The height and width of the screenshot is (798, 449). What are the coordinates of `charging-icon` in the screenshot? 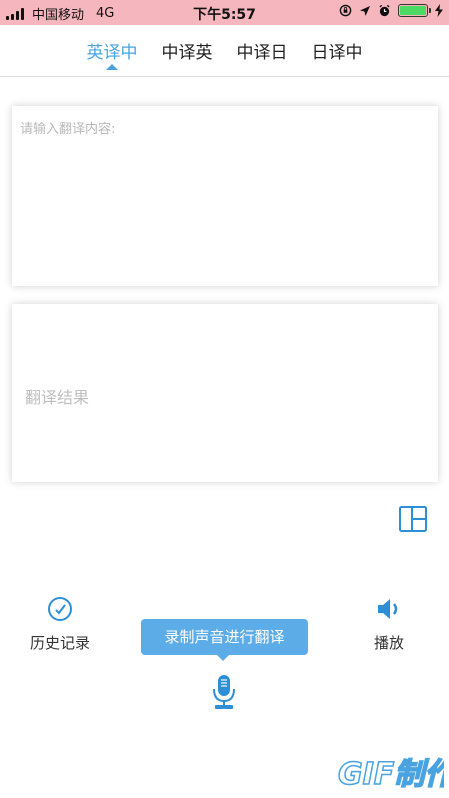 It's located at (439, 10).